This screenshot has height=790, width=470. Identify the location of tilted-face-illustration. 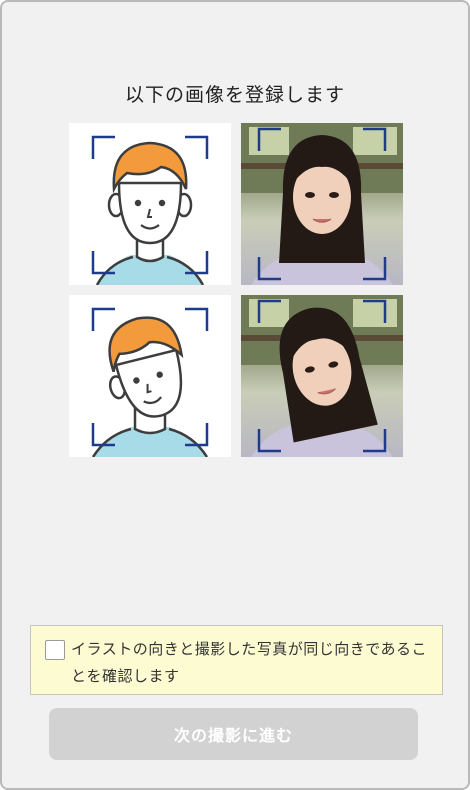
(150, 376).